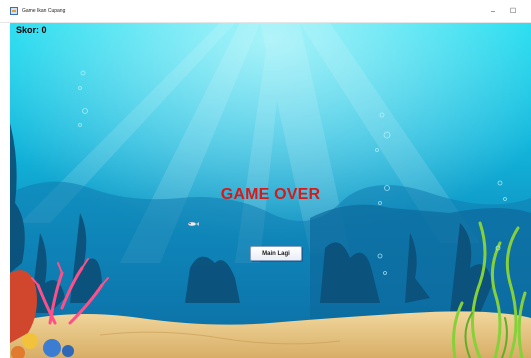 The height and width of the screenshot is (358, 531). Describe the element at coordinates (276, 253) in the screenshot. I see `play-again-button: Main Lagi` at that location.